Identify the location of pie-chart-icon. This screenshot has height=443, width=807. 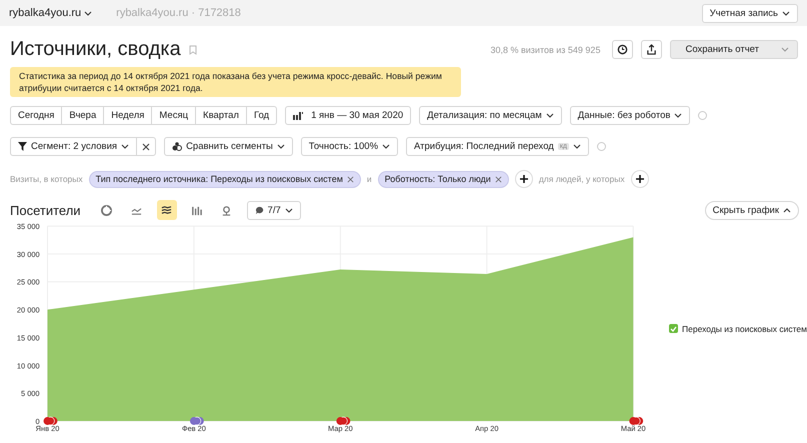
(106, 210).